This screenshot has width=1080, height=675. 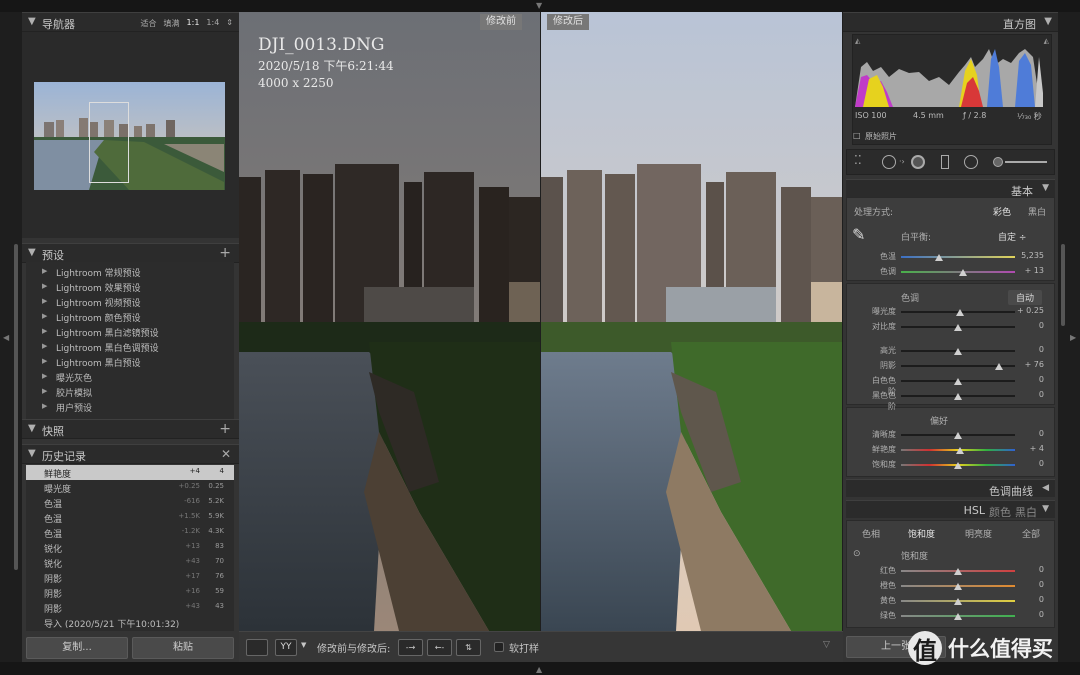 I want to click on history-row: 阴影 +17 76, so click(x=130, y=577).